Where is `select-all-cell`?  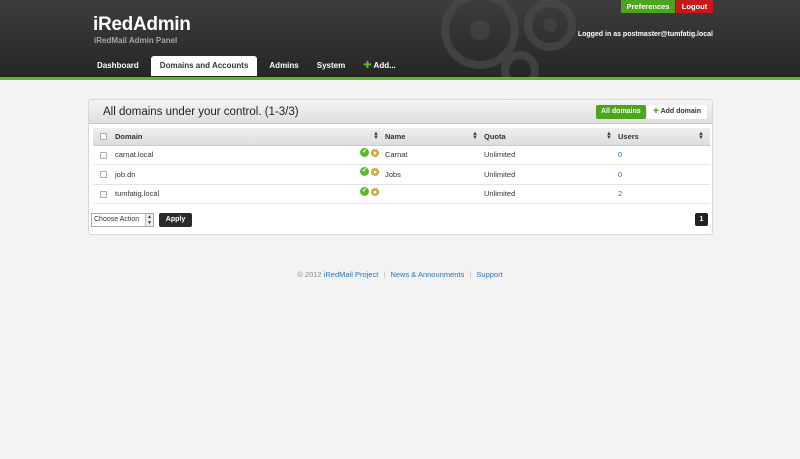 select-all-cell is located at coordinates (104, 137).